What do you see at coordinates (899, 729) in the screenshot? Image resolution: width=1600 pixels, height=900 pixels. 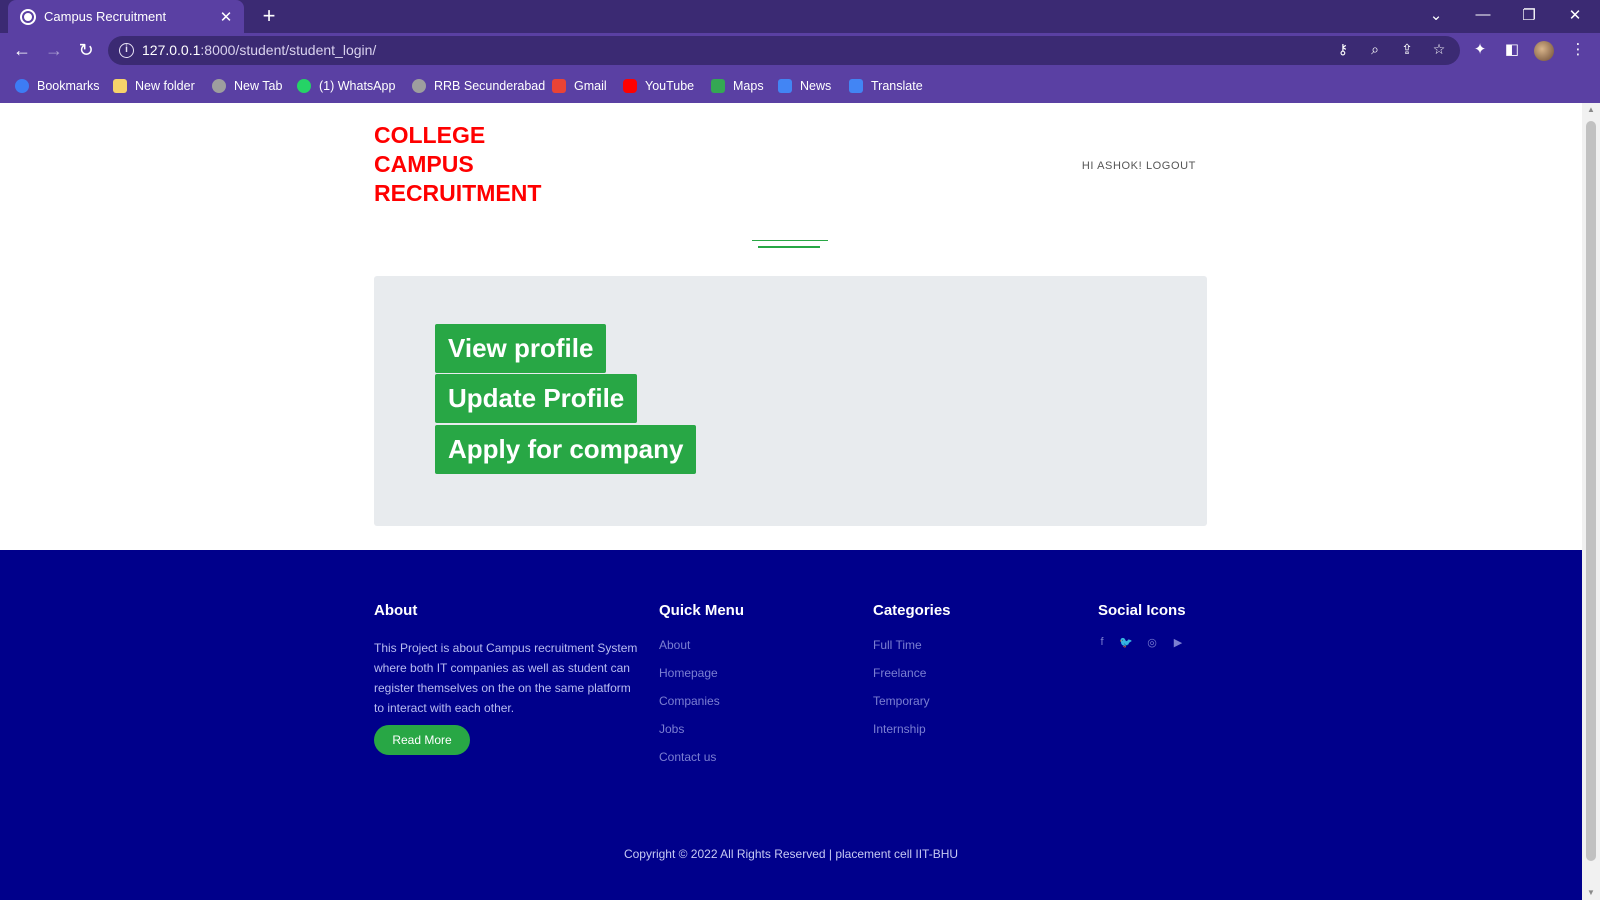 I see `footer-category-internship: Internship` at bounding box center [899, 729].